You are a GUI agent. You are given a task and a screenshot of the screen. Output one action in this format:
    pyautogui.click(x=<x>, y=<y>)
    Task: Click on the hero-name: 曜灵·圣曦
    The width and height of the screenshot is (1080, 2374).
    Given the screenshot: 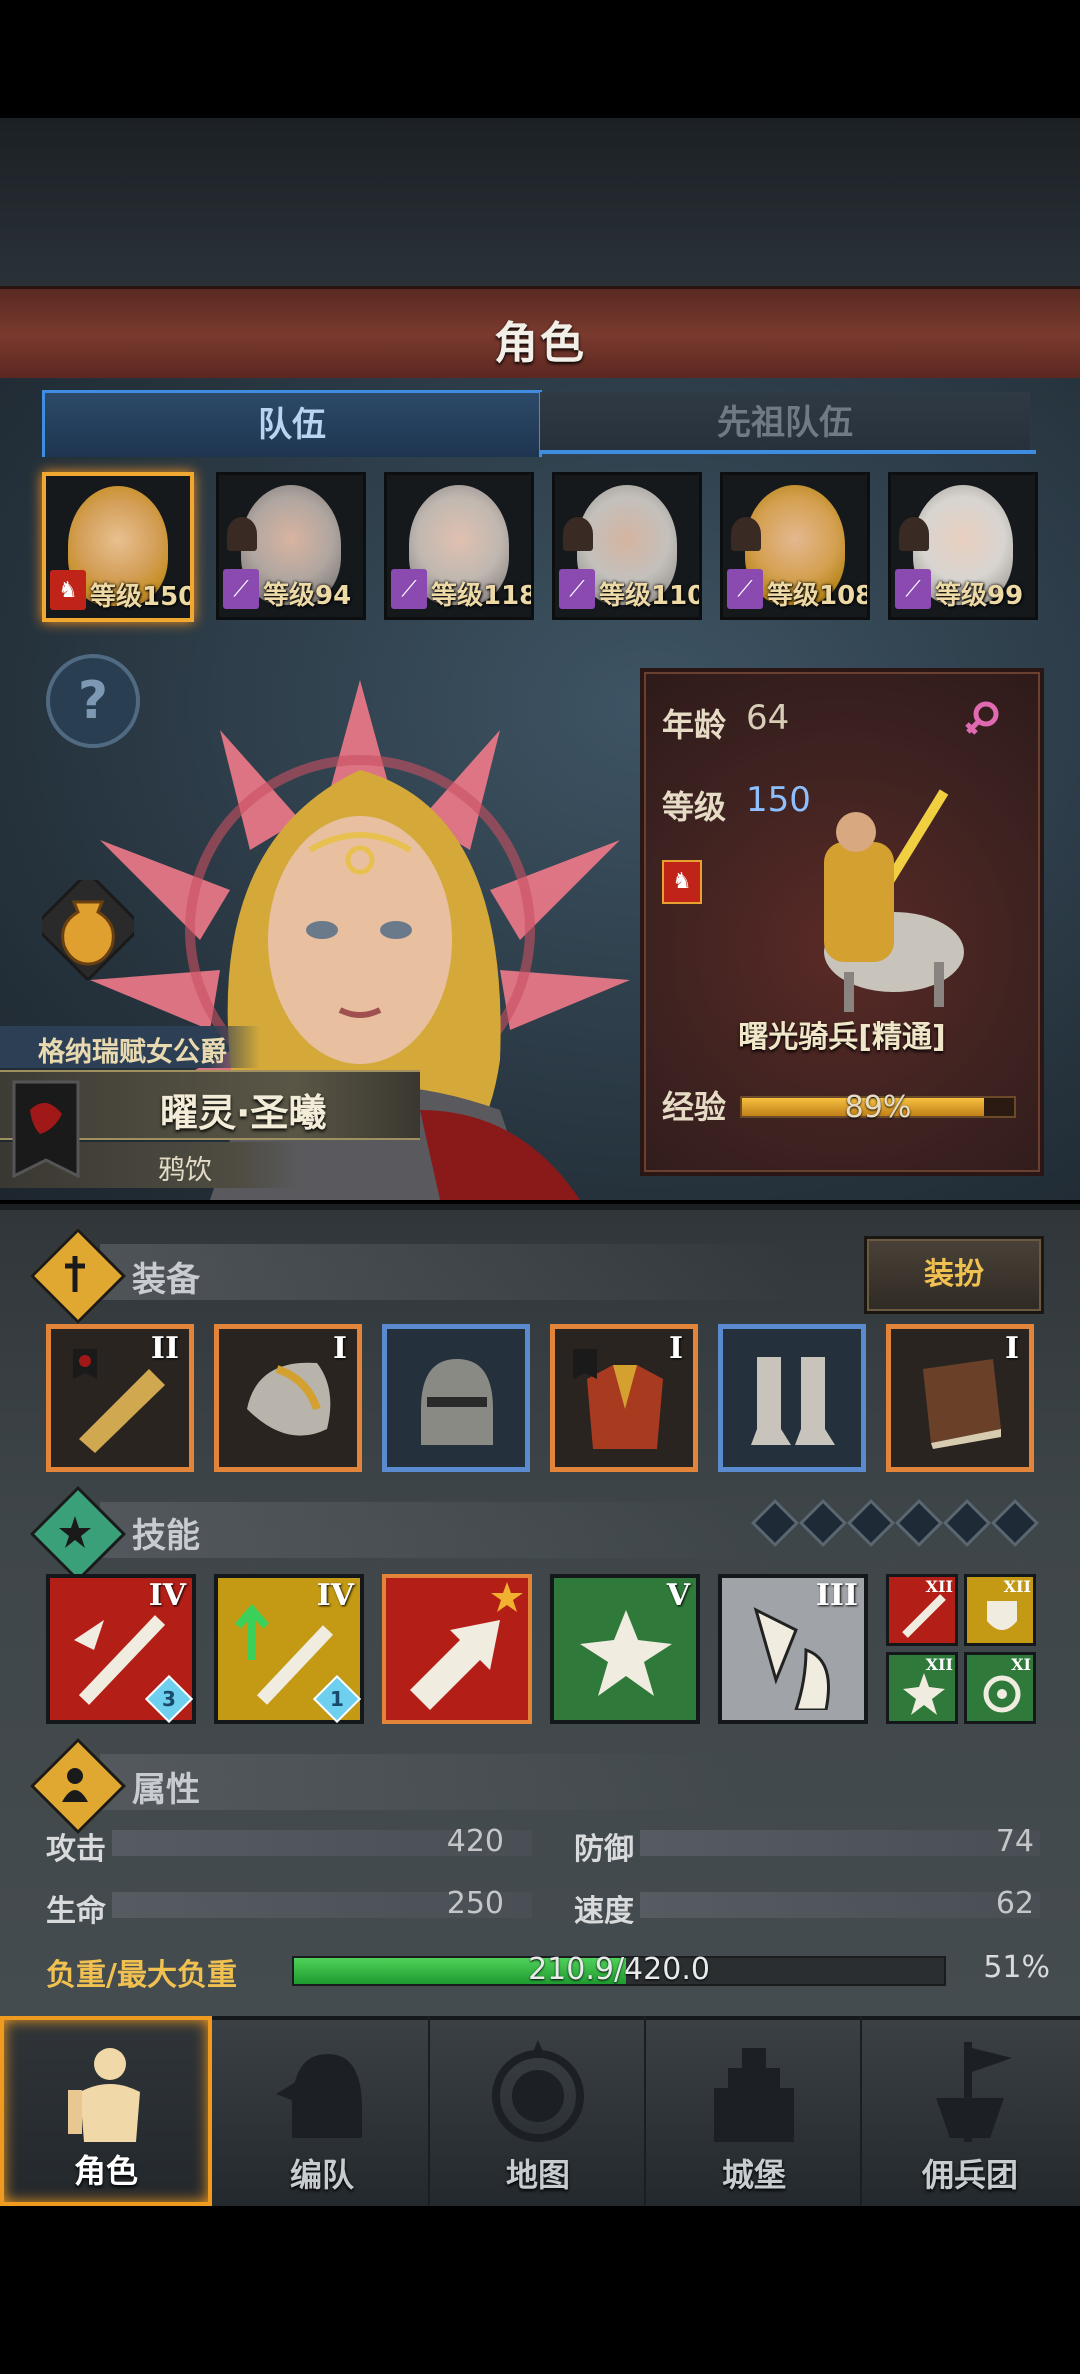 What is the action you would take?
    pyautogui.click(x=243, y=1113)
    